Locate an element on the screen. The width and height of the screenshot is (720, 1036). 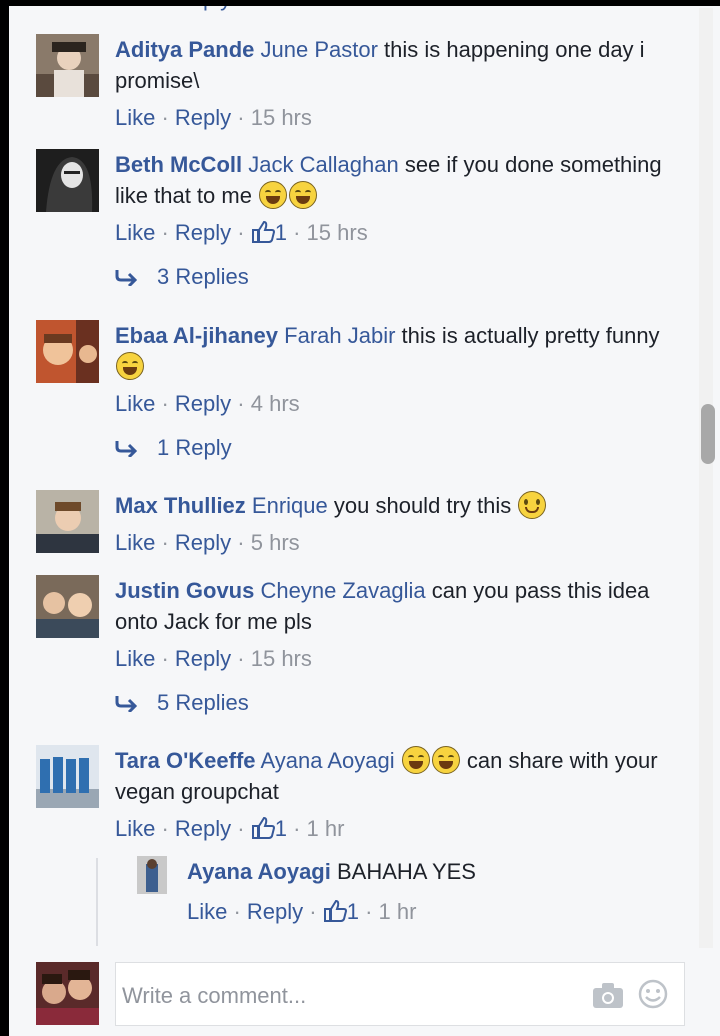
view-replies-link: 1 Reply is located at coordinates (173, 448).